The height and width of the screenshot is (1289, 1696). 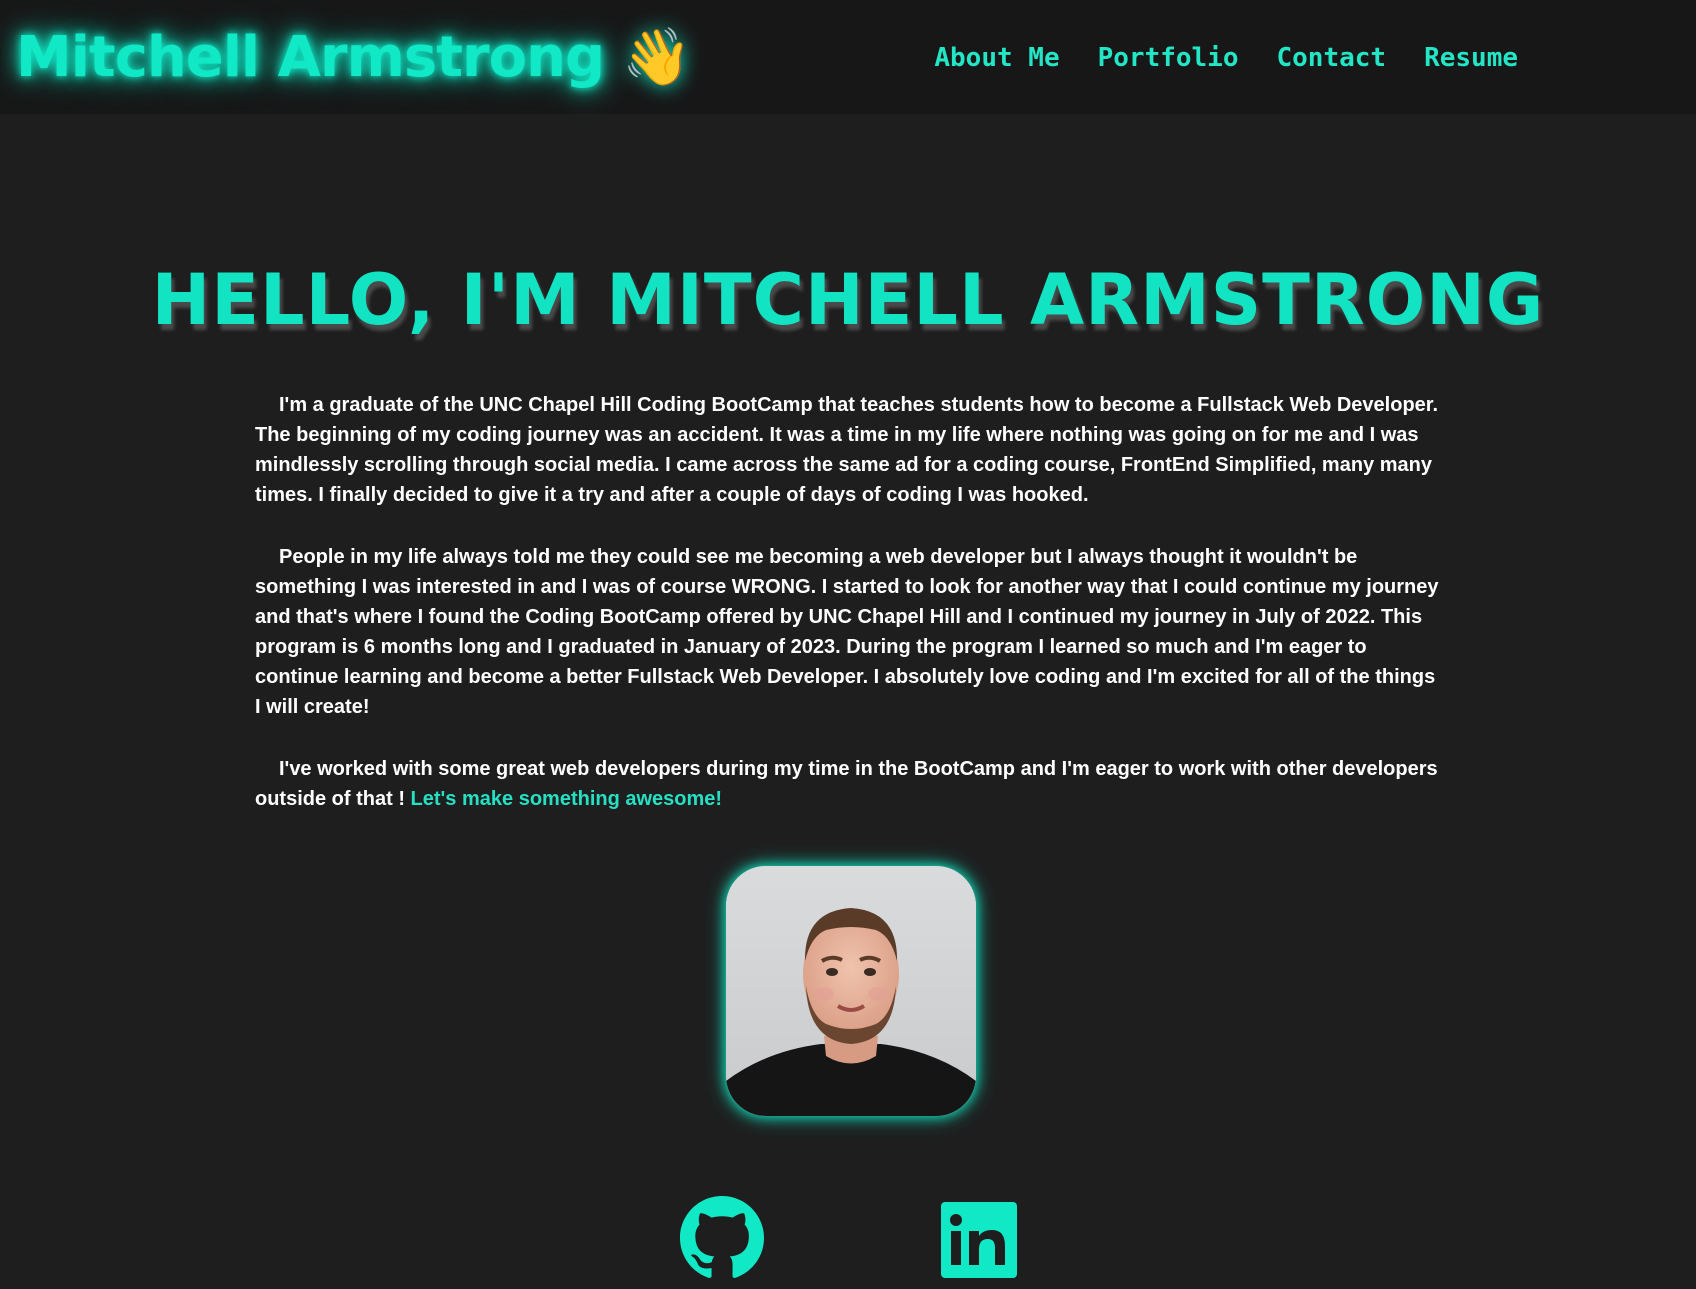 I want to click on brand-name: Mitchell Armstrong, so click(x=310, y=58).